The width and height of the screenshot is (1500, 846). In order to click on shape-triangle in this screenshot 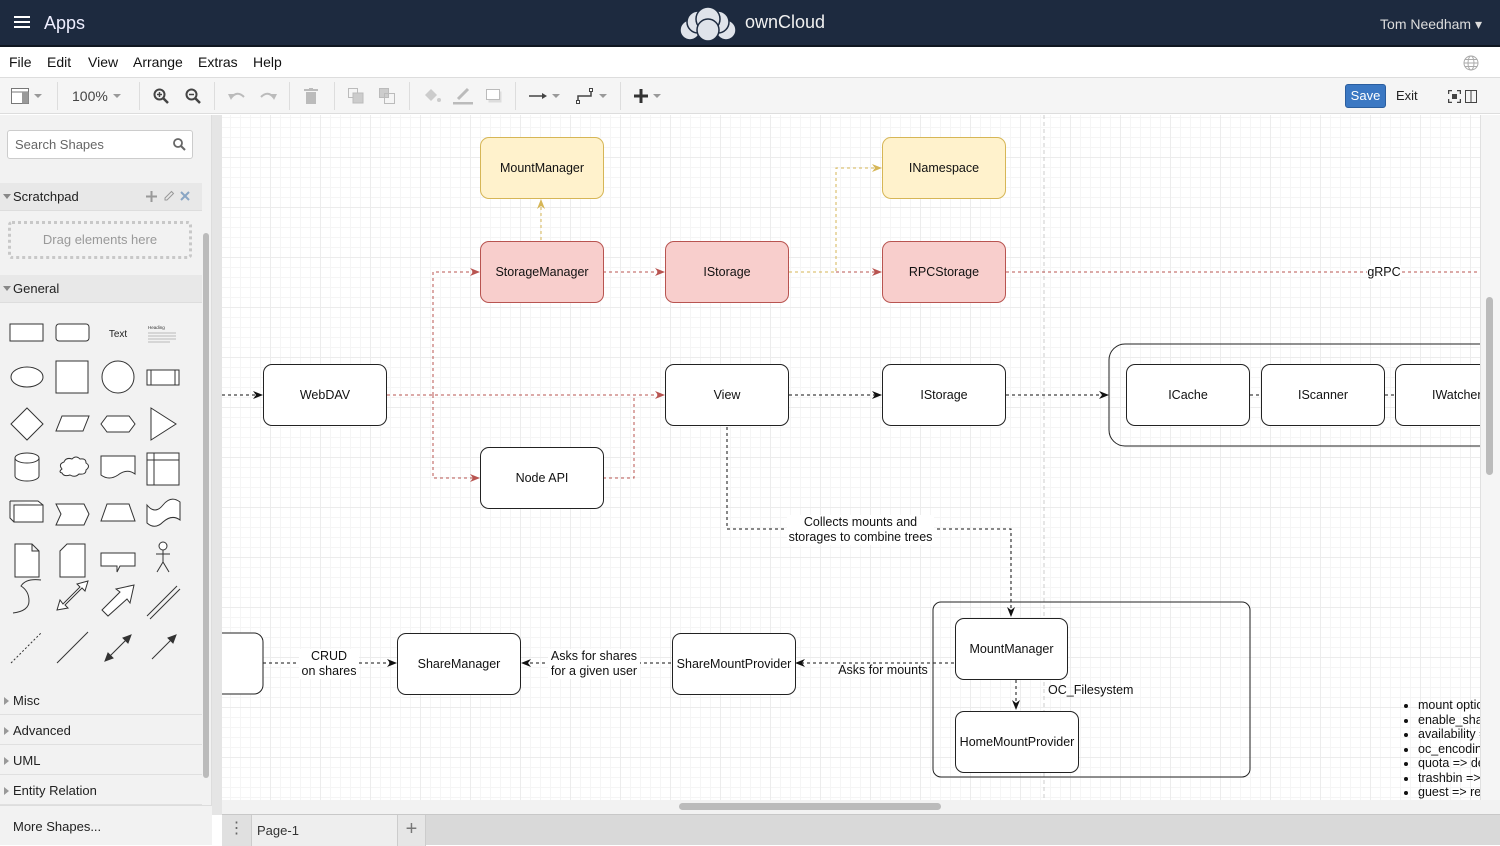, I will do `click(163, 424)`.